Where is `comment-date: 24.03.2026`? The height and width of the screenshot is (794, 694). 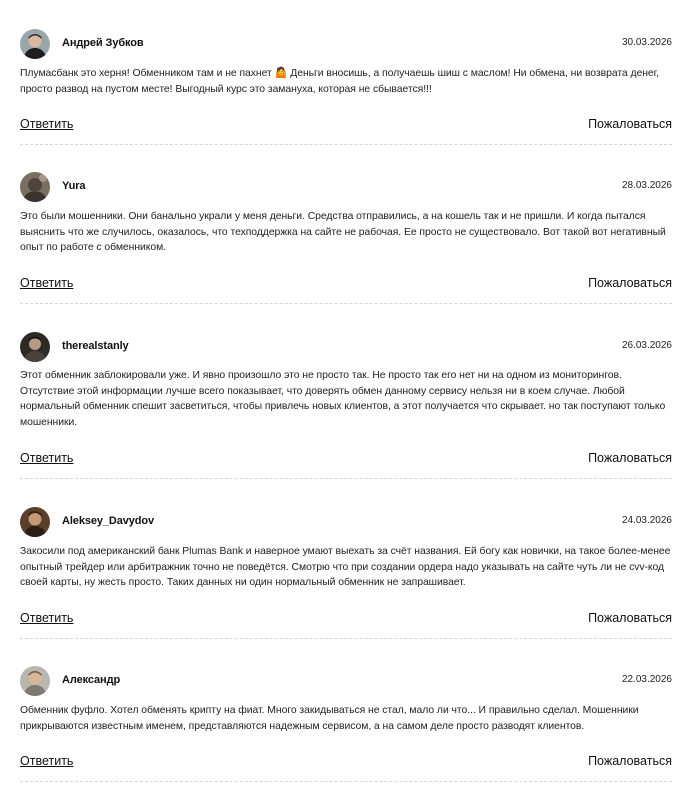
comment-date: 24.03.2026 is located at coordinates (646, 520).